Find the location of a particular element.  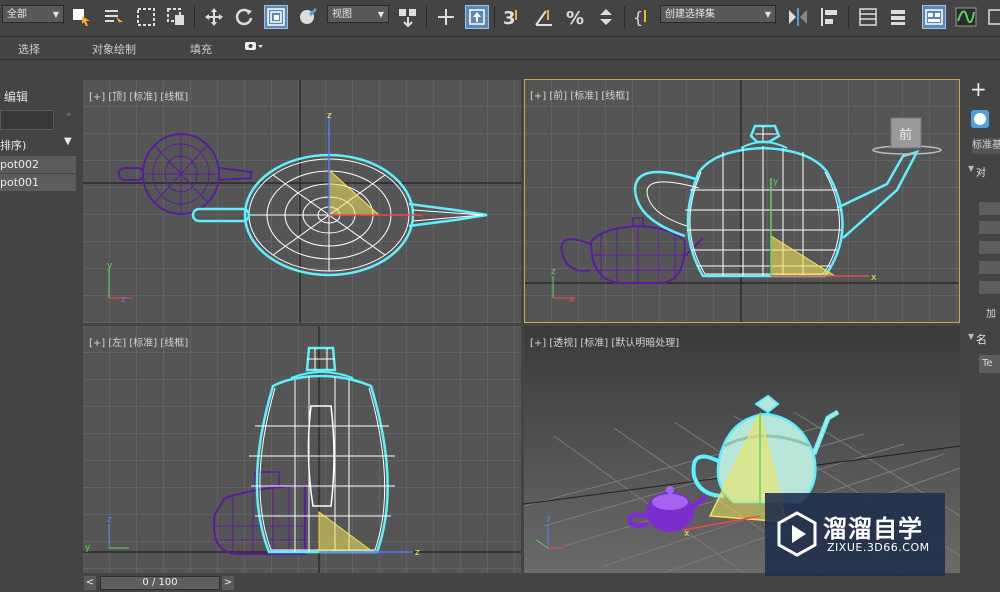

time-next-button: > is located at coordinates (228, 583).